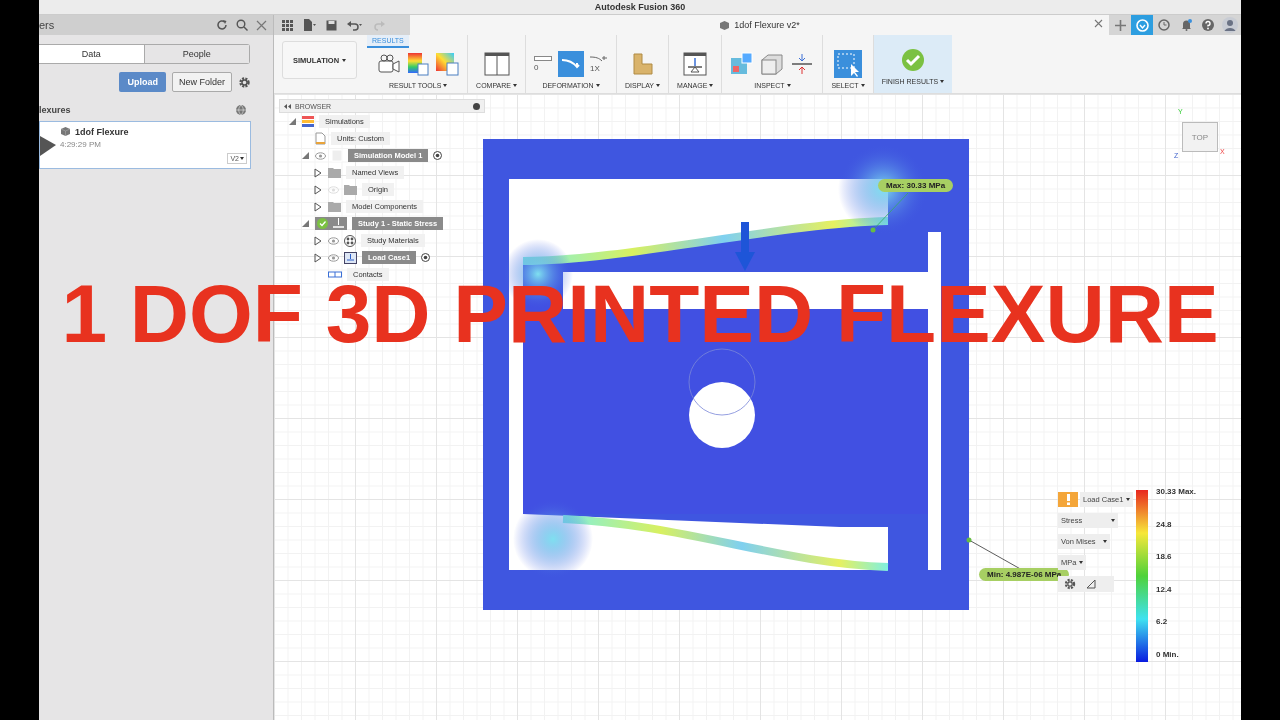  What do you see at coordinates (287, 25) in the screenshot?
I see `app-grid-icon` at bounding box center [287, 25].